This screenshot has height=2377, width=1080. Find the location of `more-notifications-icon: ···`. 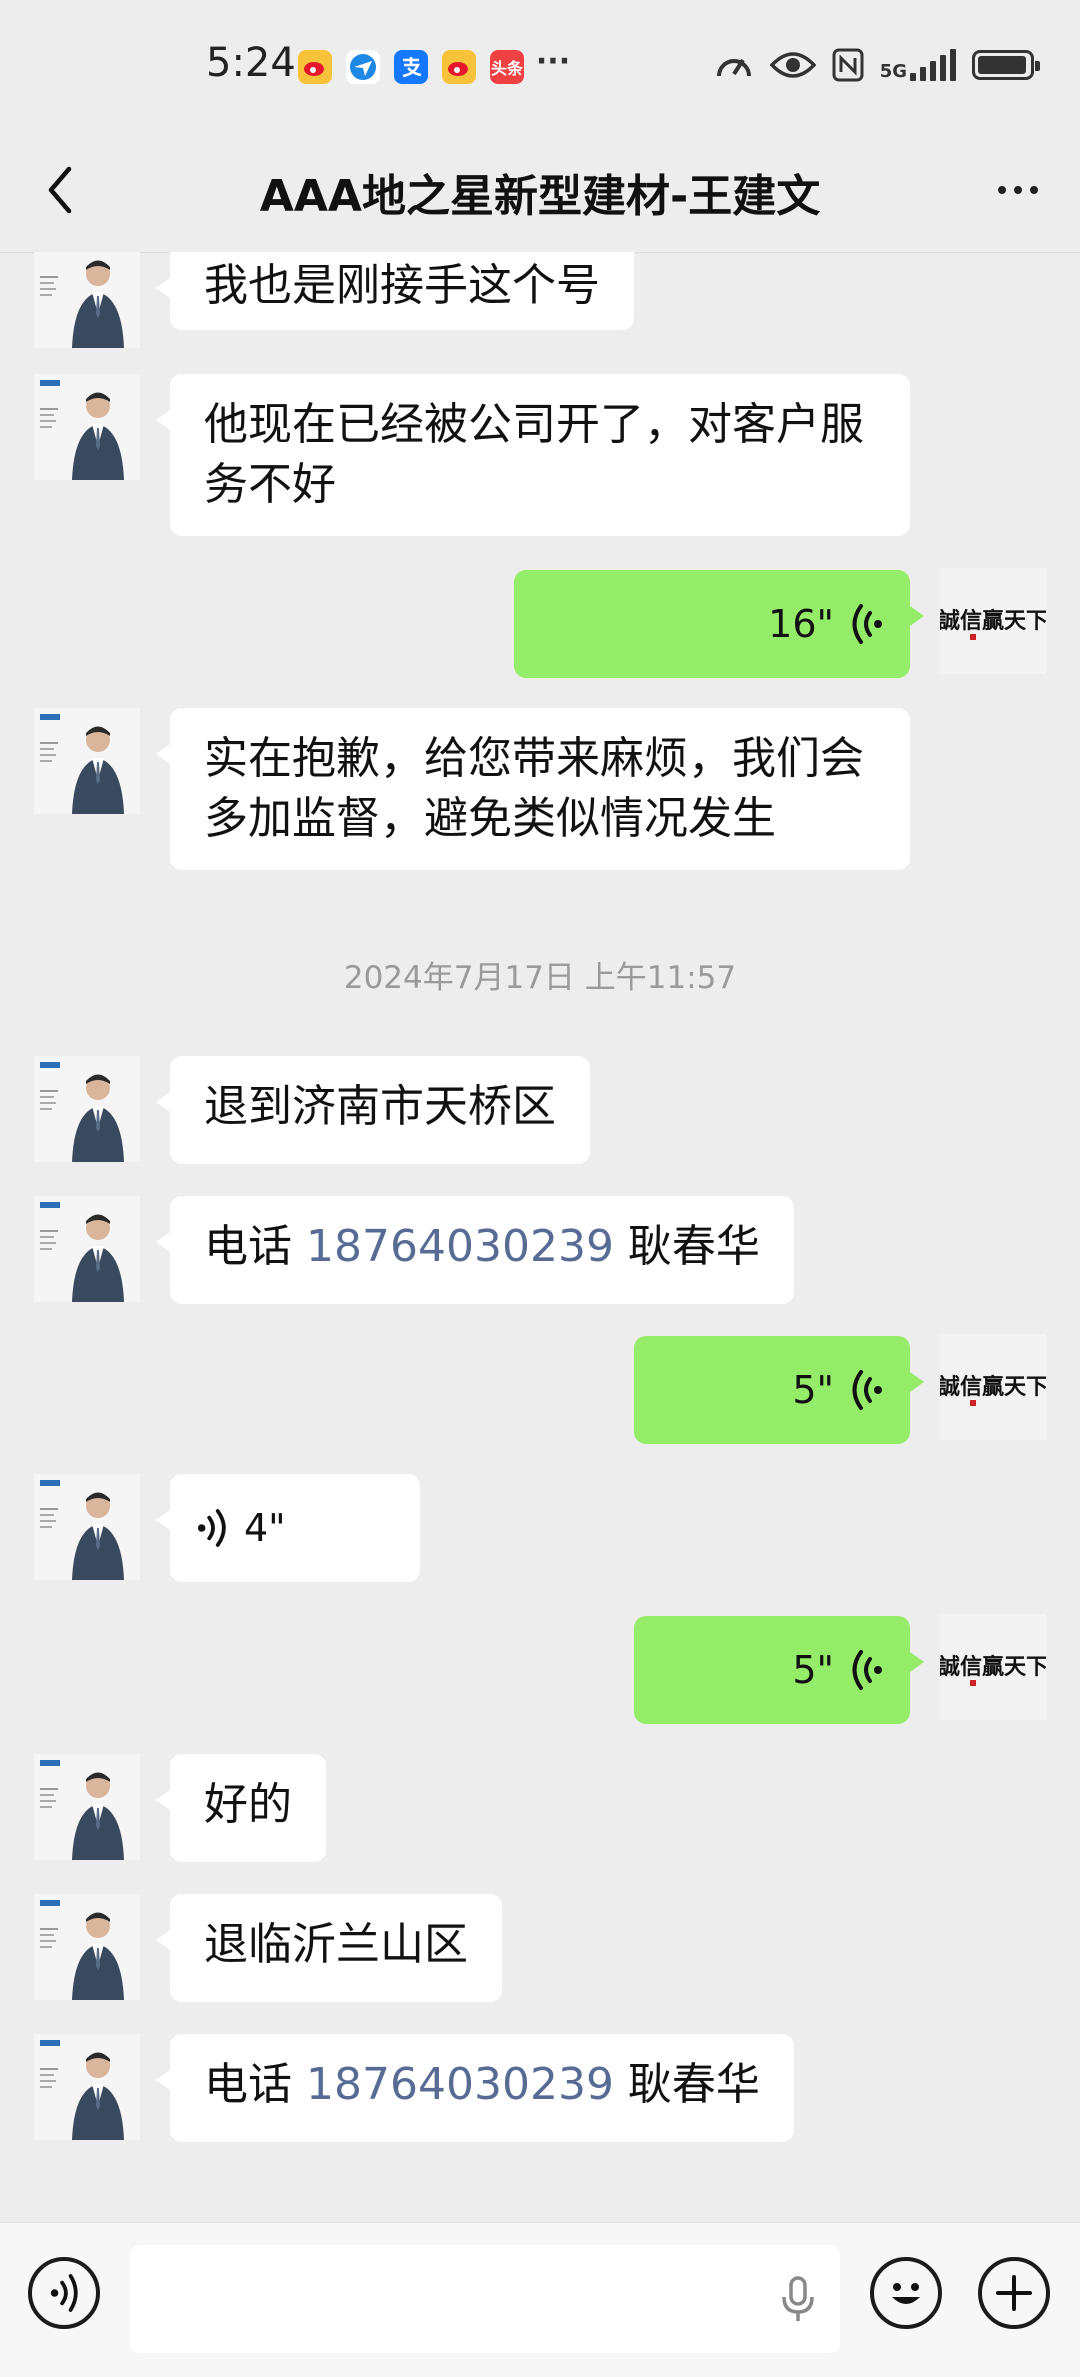

more-notifications-icon: ··· is located at coordinates (553, 61).